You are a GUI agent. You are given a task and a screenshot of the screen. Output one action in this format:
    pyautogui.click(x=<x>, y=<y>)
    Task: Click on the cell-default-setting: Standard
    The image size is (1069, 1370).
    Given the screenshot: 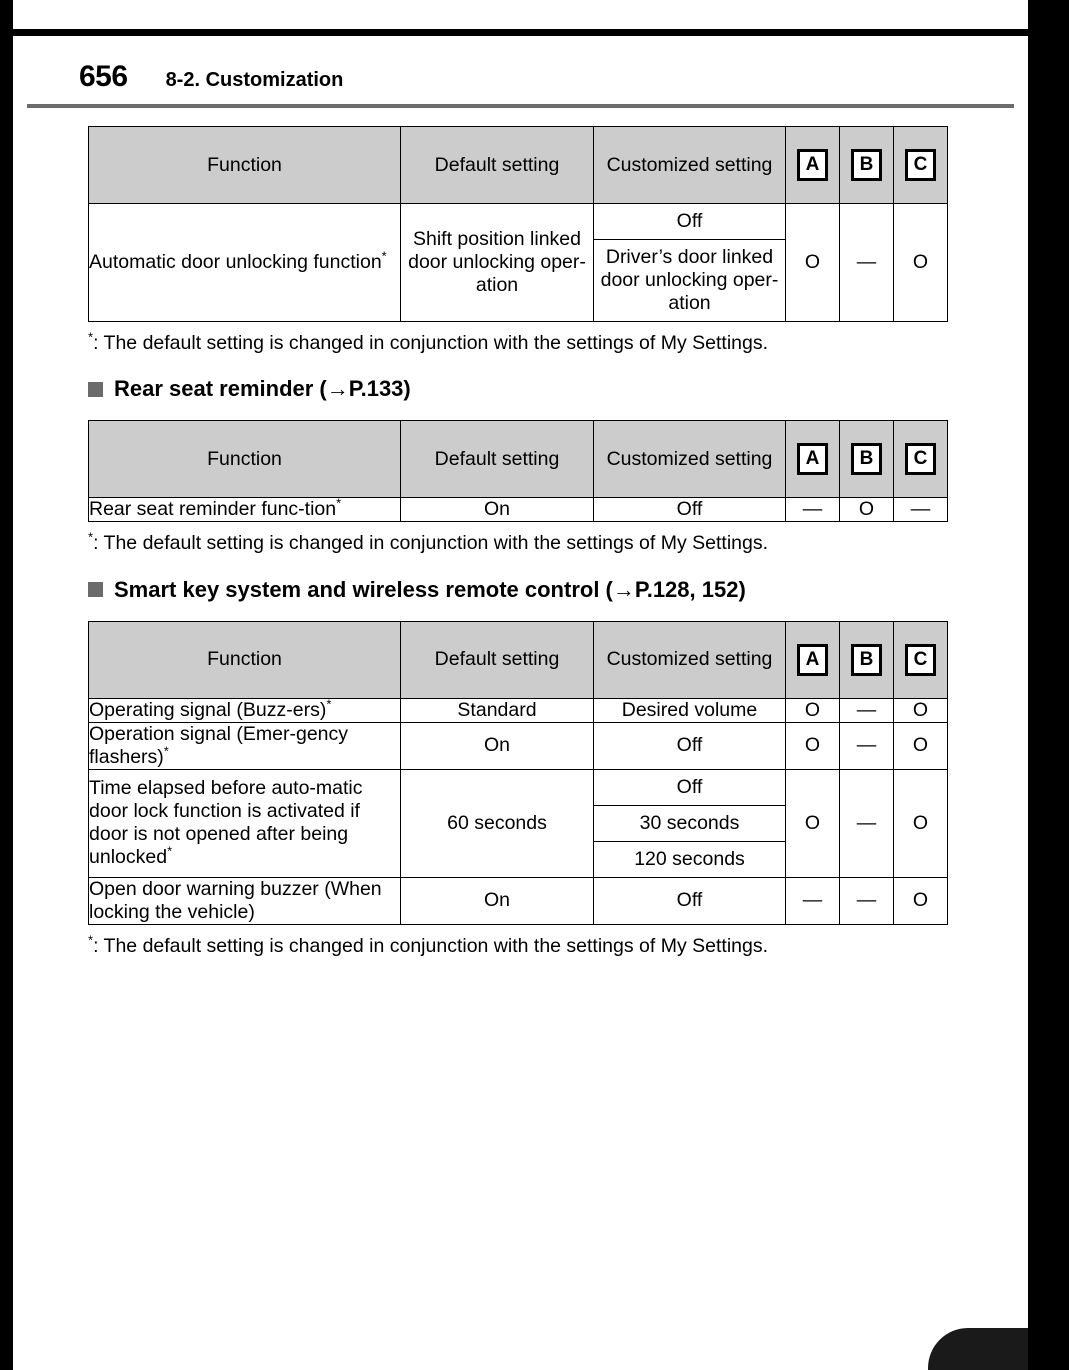 What is the action you would take?
    pyautogui.click(x=497, y=710)
    